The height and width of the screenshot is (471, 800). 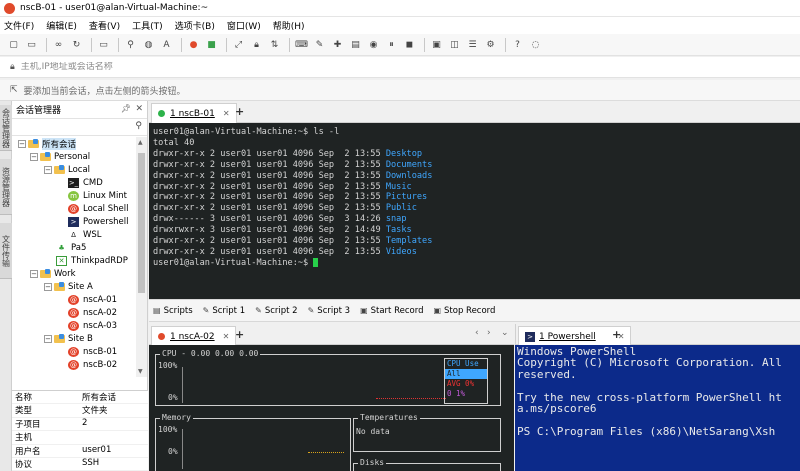 I want to click on tree-item-local: − Local, so click(x=74, y=169).